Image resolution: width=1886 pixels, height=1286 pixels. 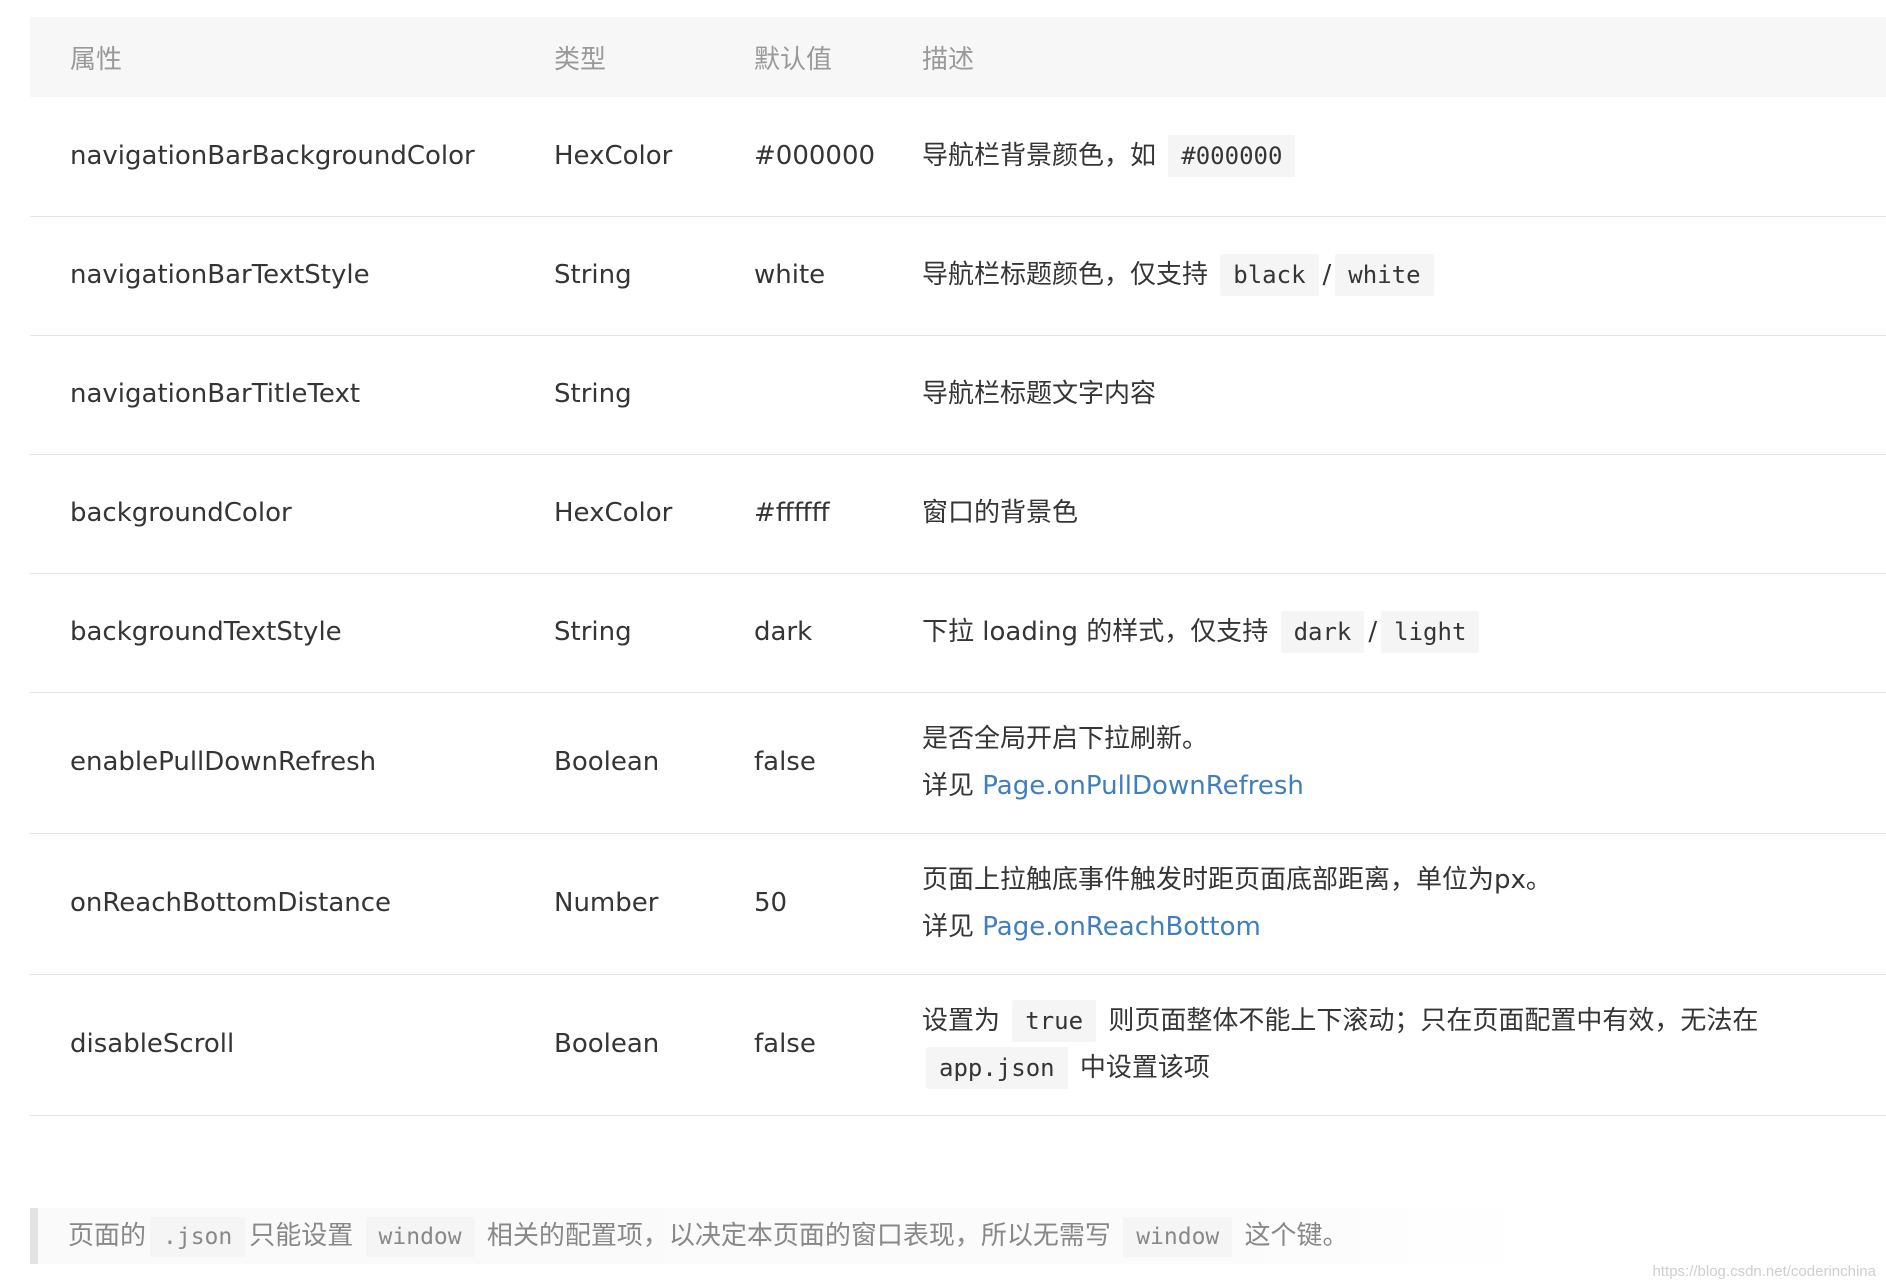 I want to click on desc-text: 页面上拉触底事件触发时距页面底部距离，单位为px。, so click(x=1237, y=879).